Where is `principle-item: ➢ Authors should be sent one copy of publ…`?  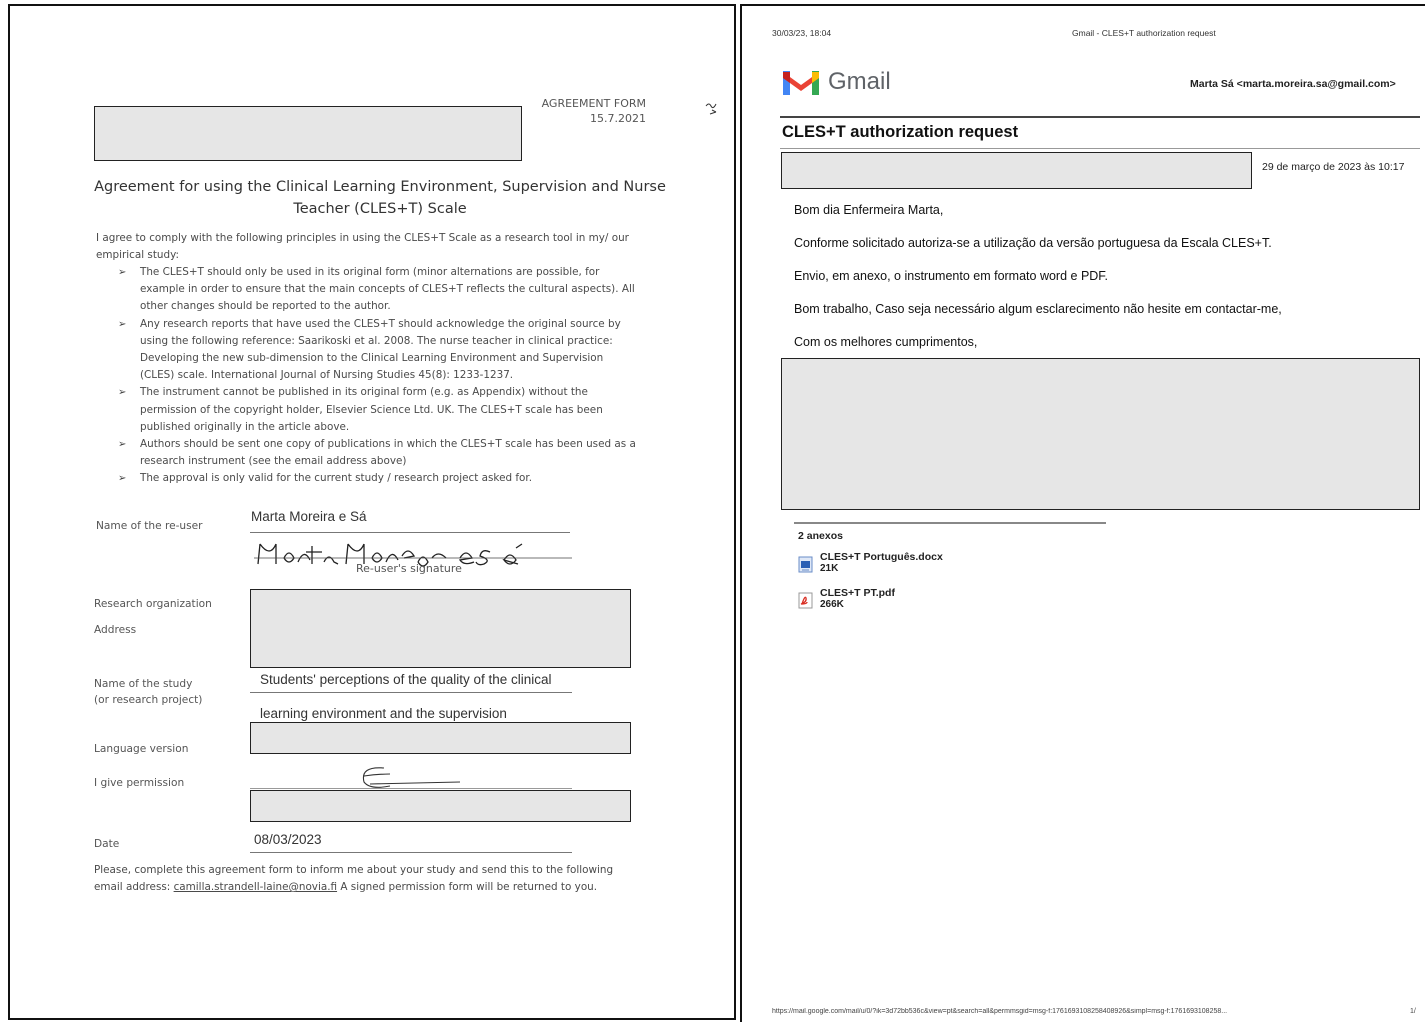
principle-item: ➢ Authors should be sent one copy of publ… is located at coordinates (398, 444).